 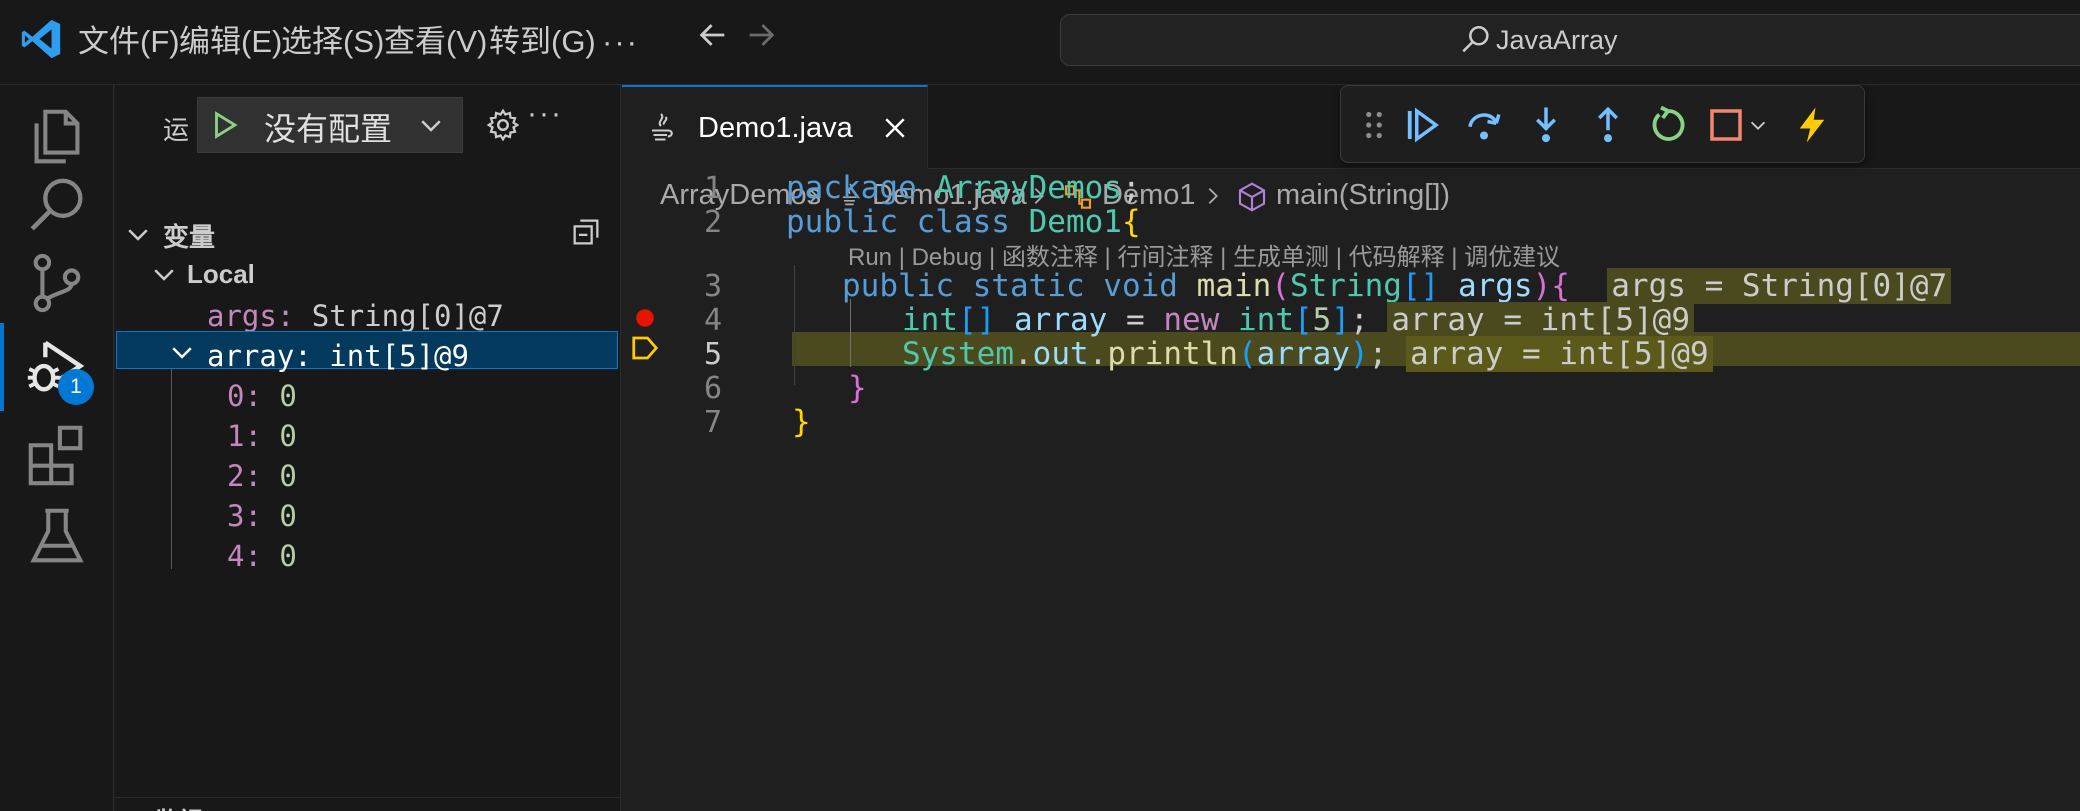 I want to click on line-number: 2, so click(x=712, y=222).